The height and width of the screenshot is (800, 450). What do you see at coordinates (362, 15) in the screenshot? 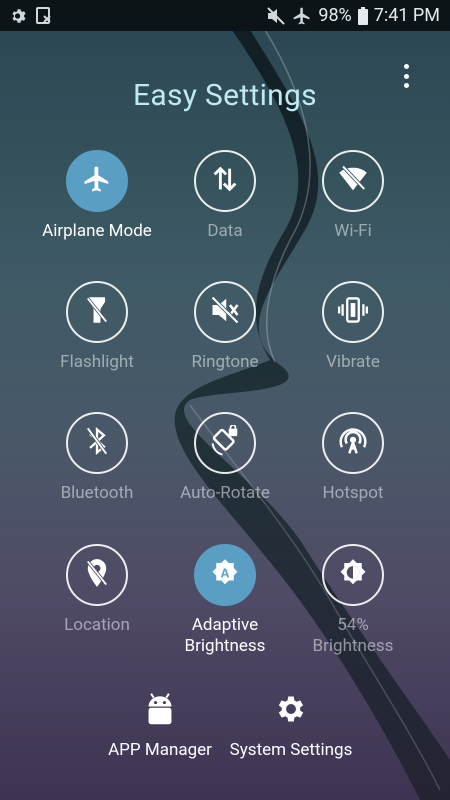
I see `battery-icon` at bounding box center [362, 15].